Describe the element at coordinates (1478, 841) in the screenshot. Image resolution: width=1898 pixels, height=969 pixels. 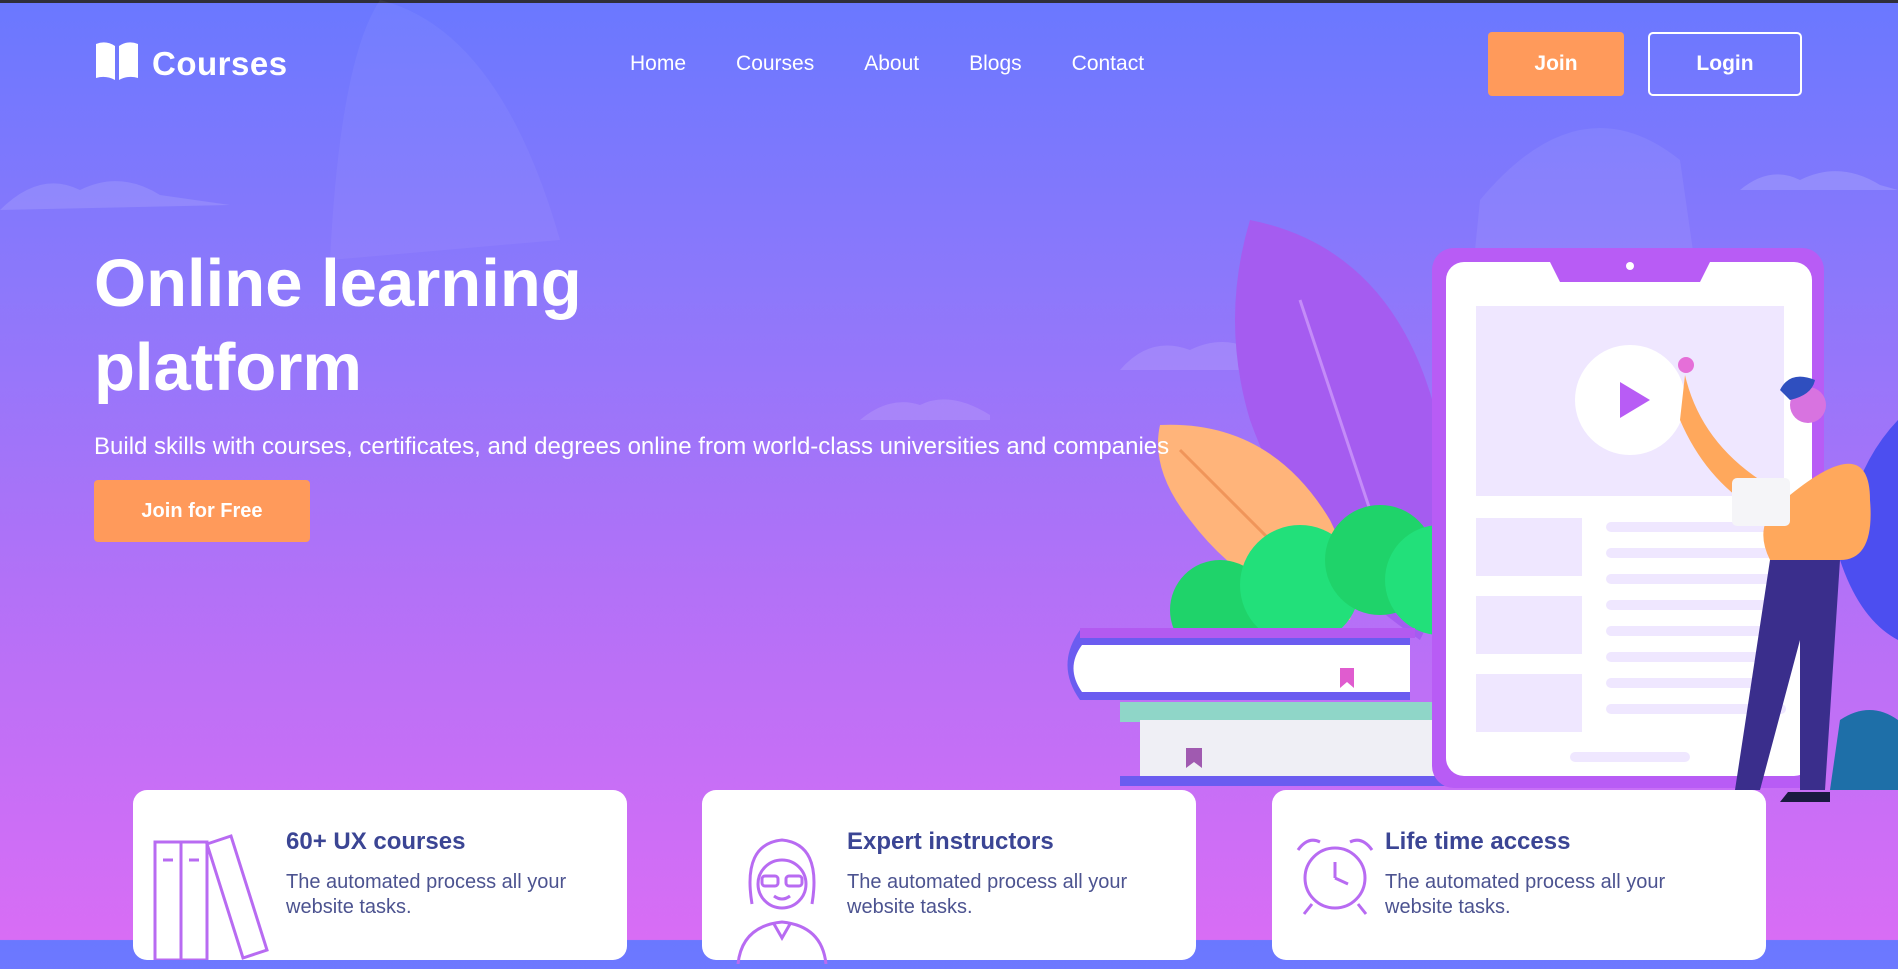
I see `feature-title: Life time access` at that location.